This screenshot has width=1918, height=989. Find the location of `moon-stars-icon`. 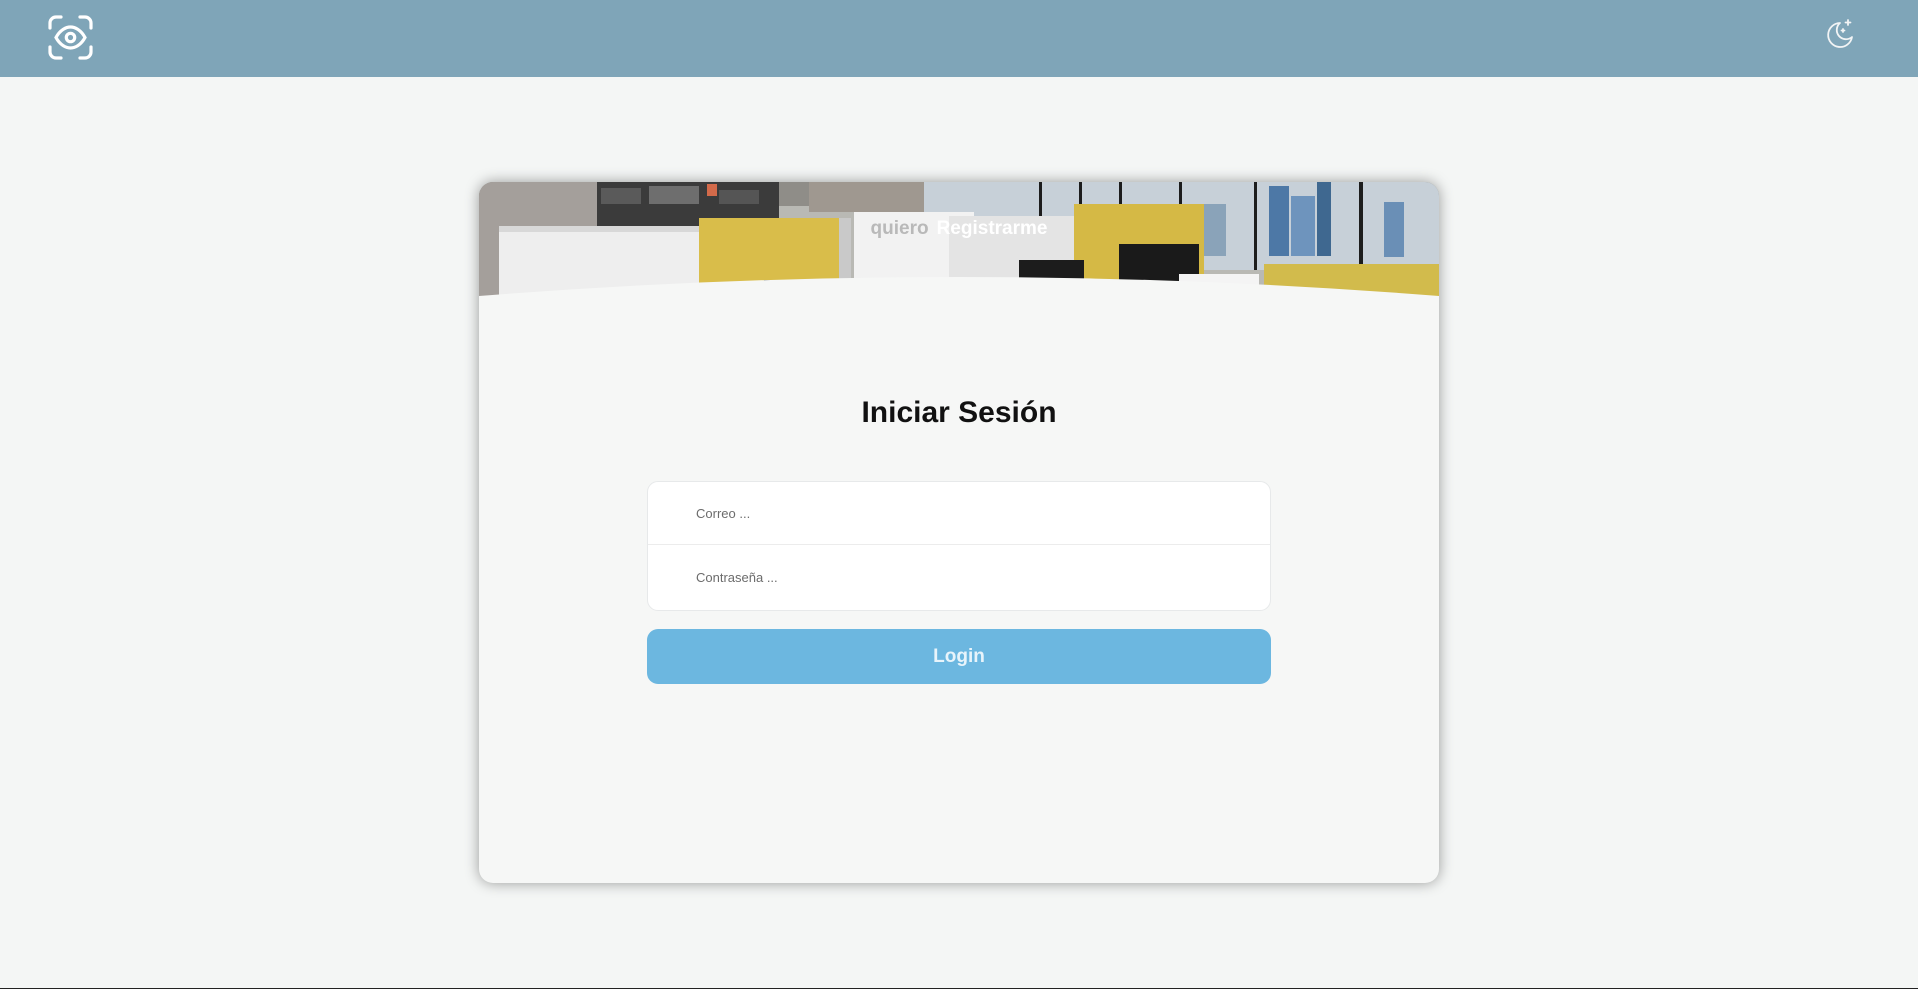

moon-stars-icon is located at coordinates (1839, 34).